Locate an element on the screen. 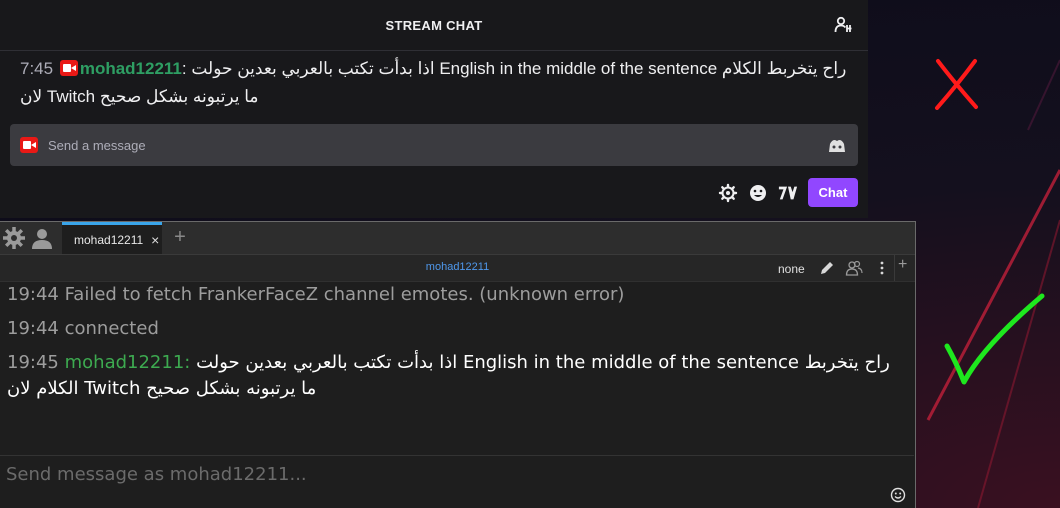 Image resolution: width=1060 pixels, height=508 pixels. message-timestamp: 19:45 is located at coordinates (33, 362).